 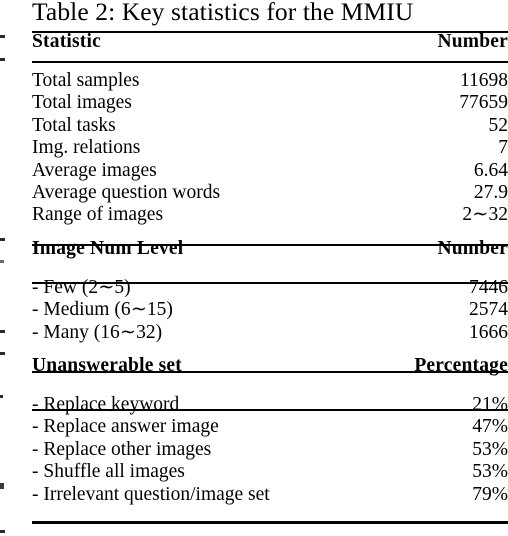 What do you see at coordinates (108, 248) in the screenshot?
I see `column-header-image-num-level: Image Num Level` at bounding box center [108, 248].